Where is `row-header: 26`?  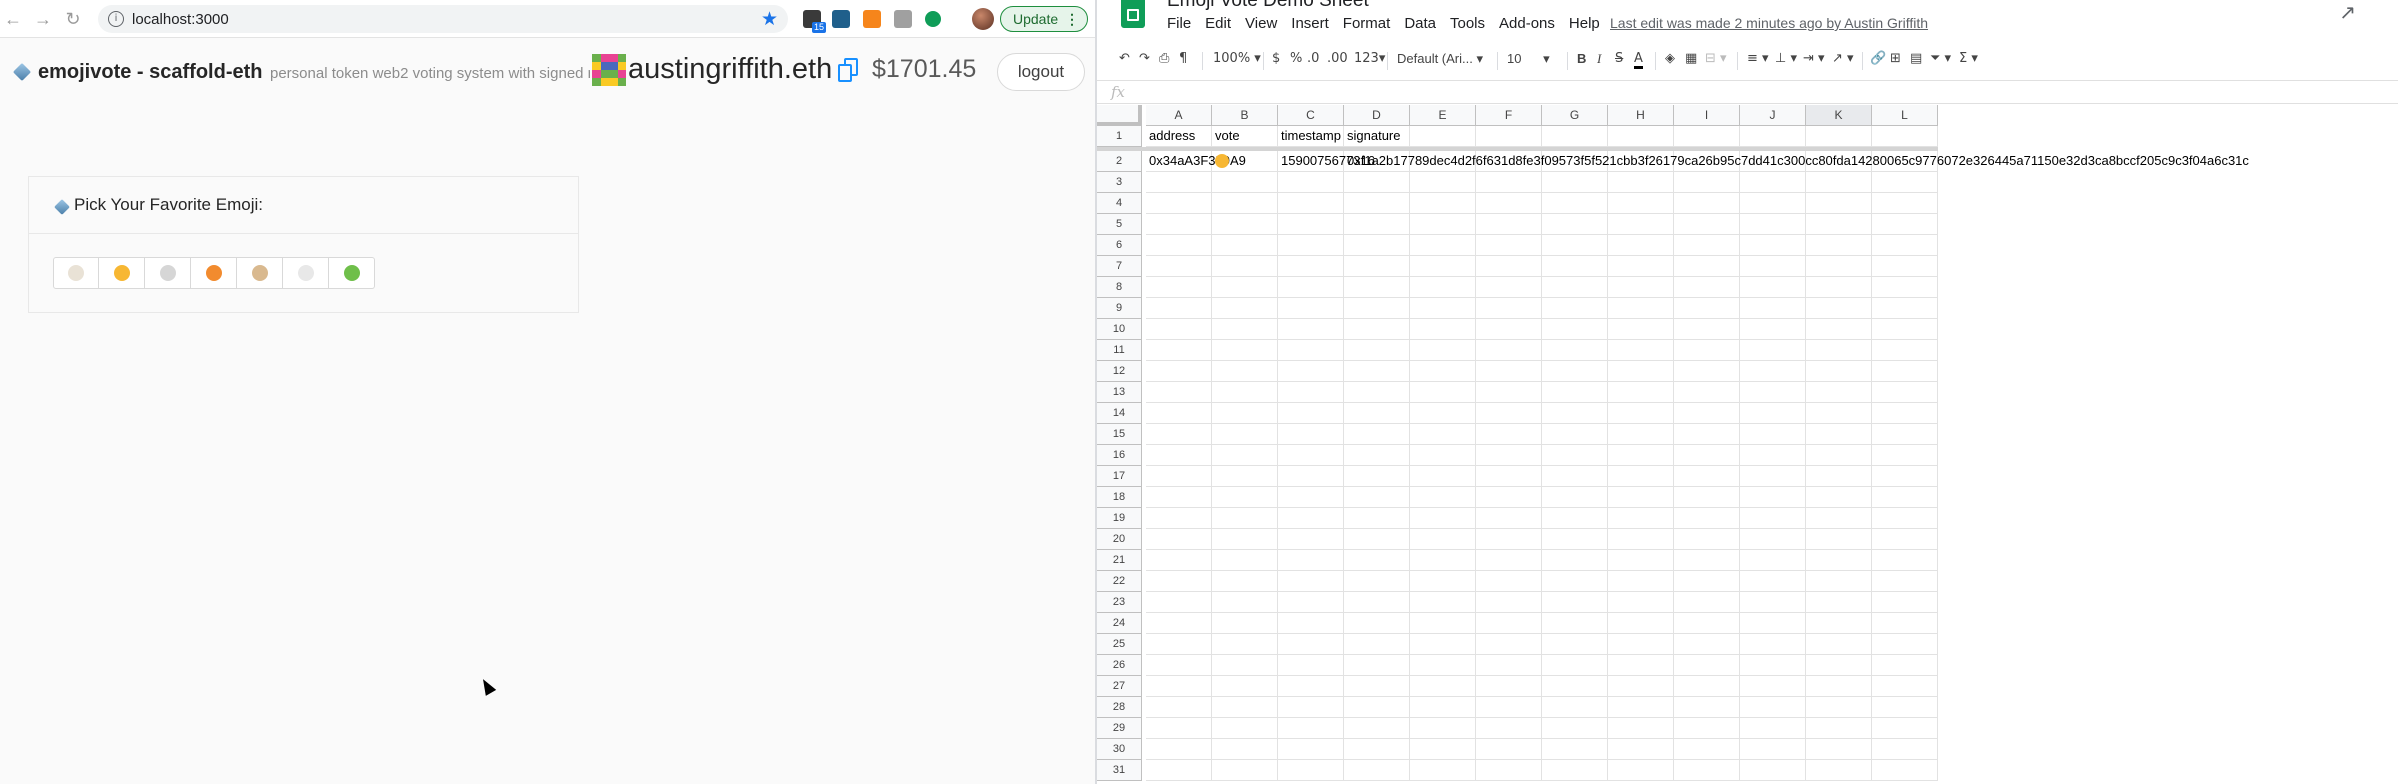
row-header: 26 is located at coordinates (1119, 665).